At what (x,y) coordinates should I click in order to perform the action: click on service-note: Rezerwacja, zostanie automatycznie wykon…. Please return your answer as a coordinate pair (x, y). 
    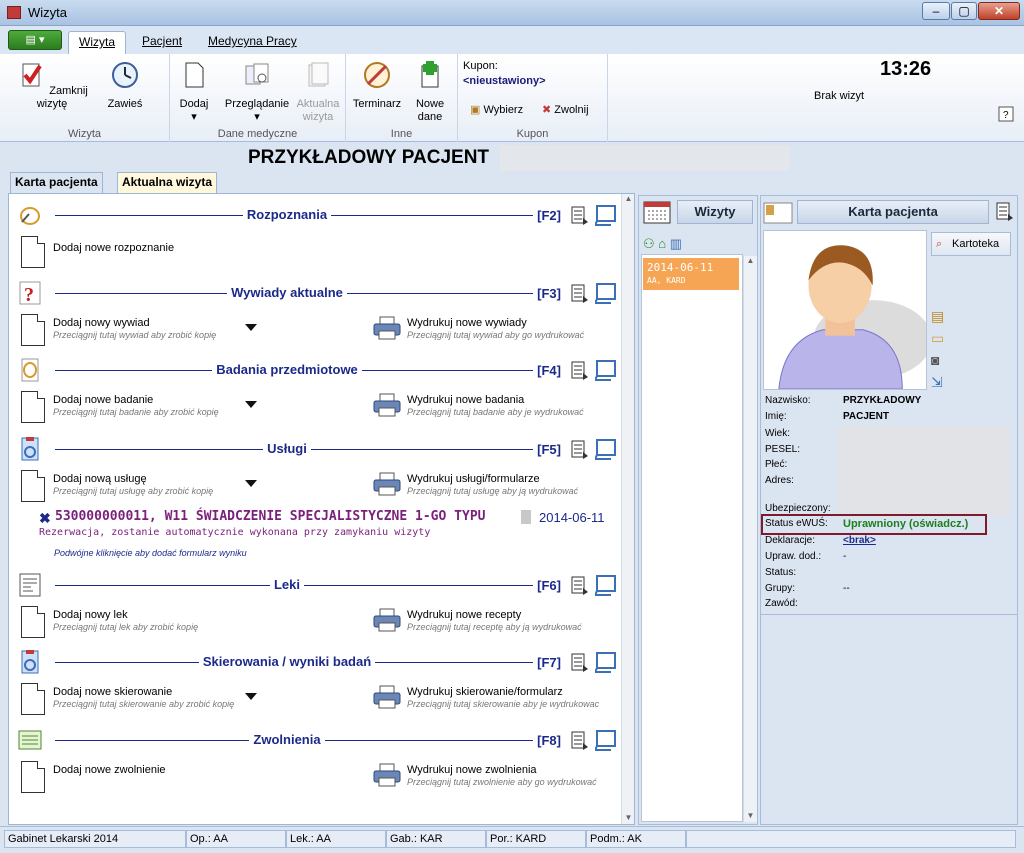
    Looking at the image, I should click on (235, 532).